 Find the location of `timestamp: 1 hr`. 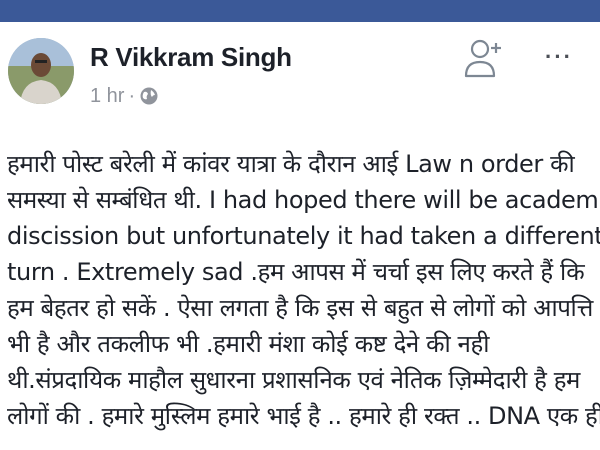

timestamp: 1 hr is located at coordinates (107, 96).